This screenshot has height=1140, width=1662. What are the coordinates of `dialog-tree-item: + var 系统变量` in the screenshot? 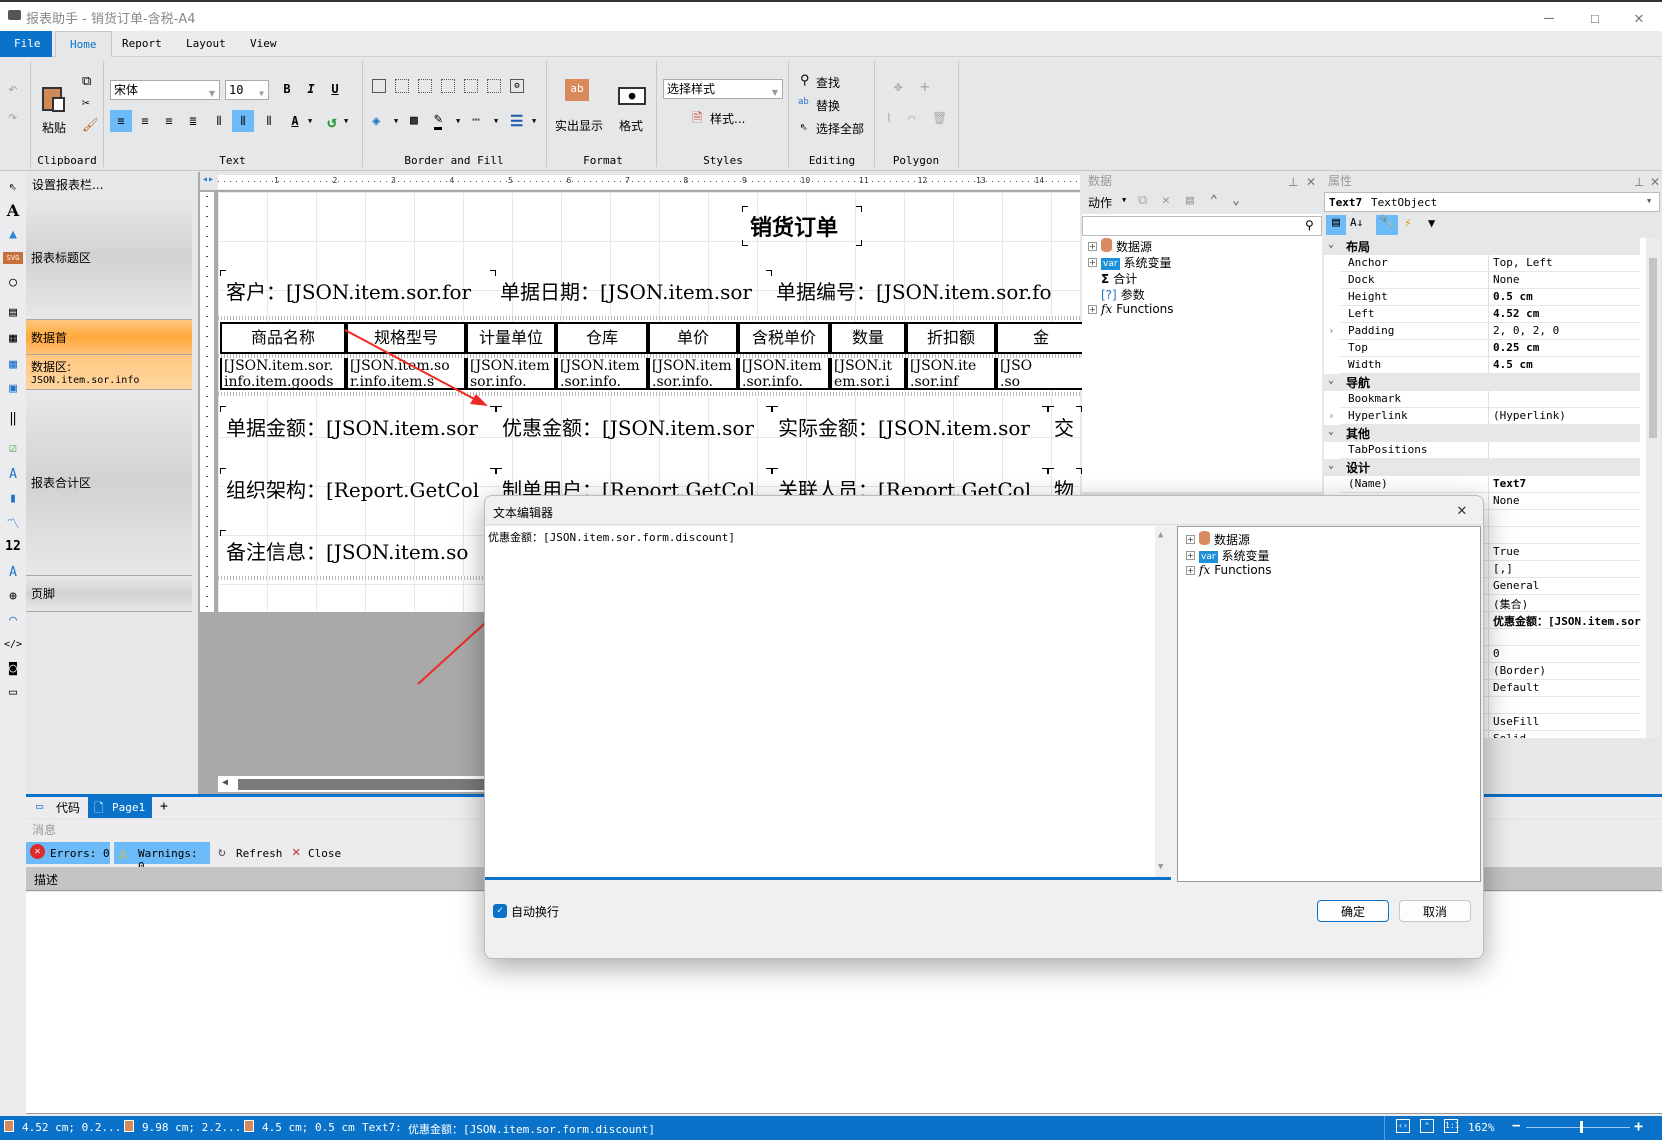 It's located at (1228, 555).